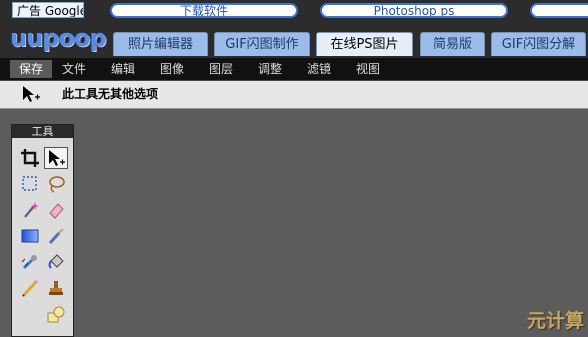 This screenshot has width=588, height=337. What do you see at coordinates (270, 69) in the screenshot?
I see `menu-adjust: 调整` at bounding box center [270, 69].